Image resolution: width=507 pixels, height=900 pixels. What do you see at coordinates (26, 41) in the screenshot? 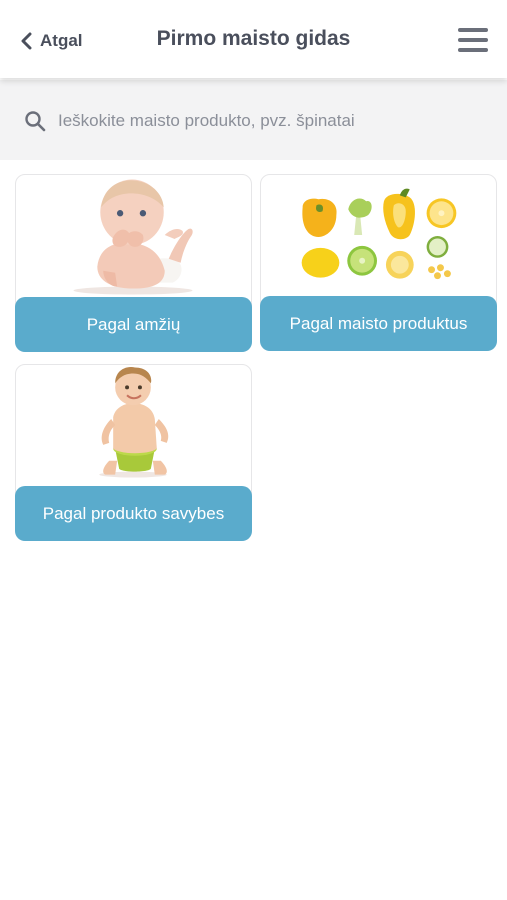
I see `chevron-left-icon` at bounding box center [26, 41].